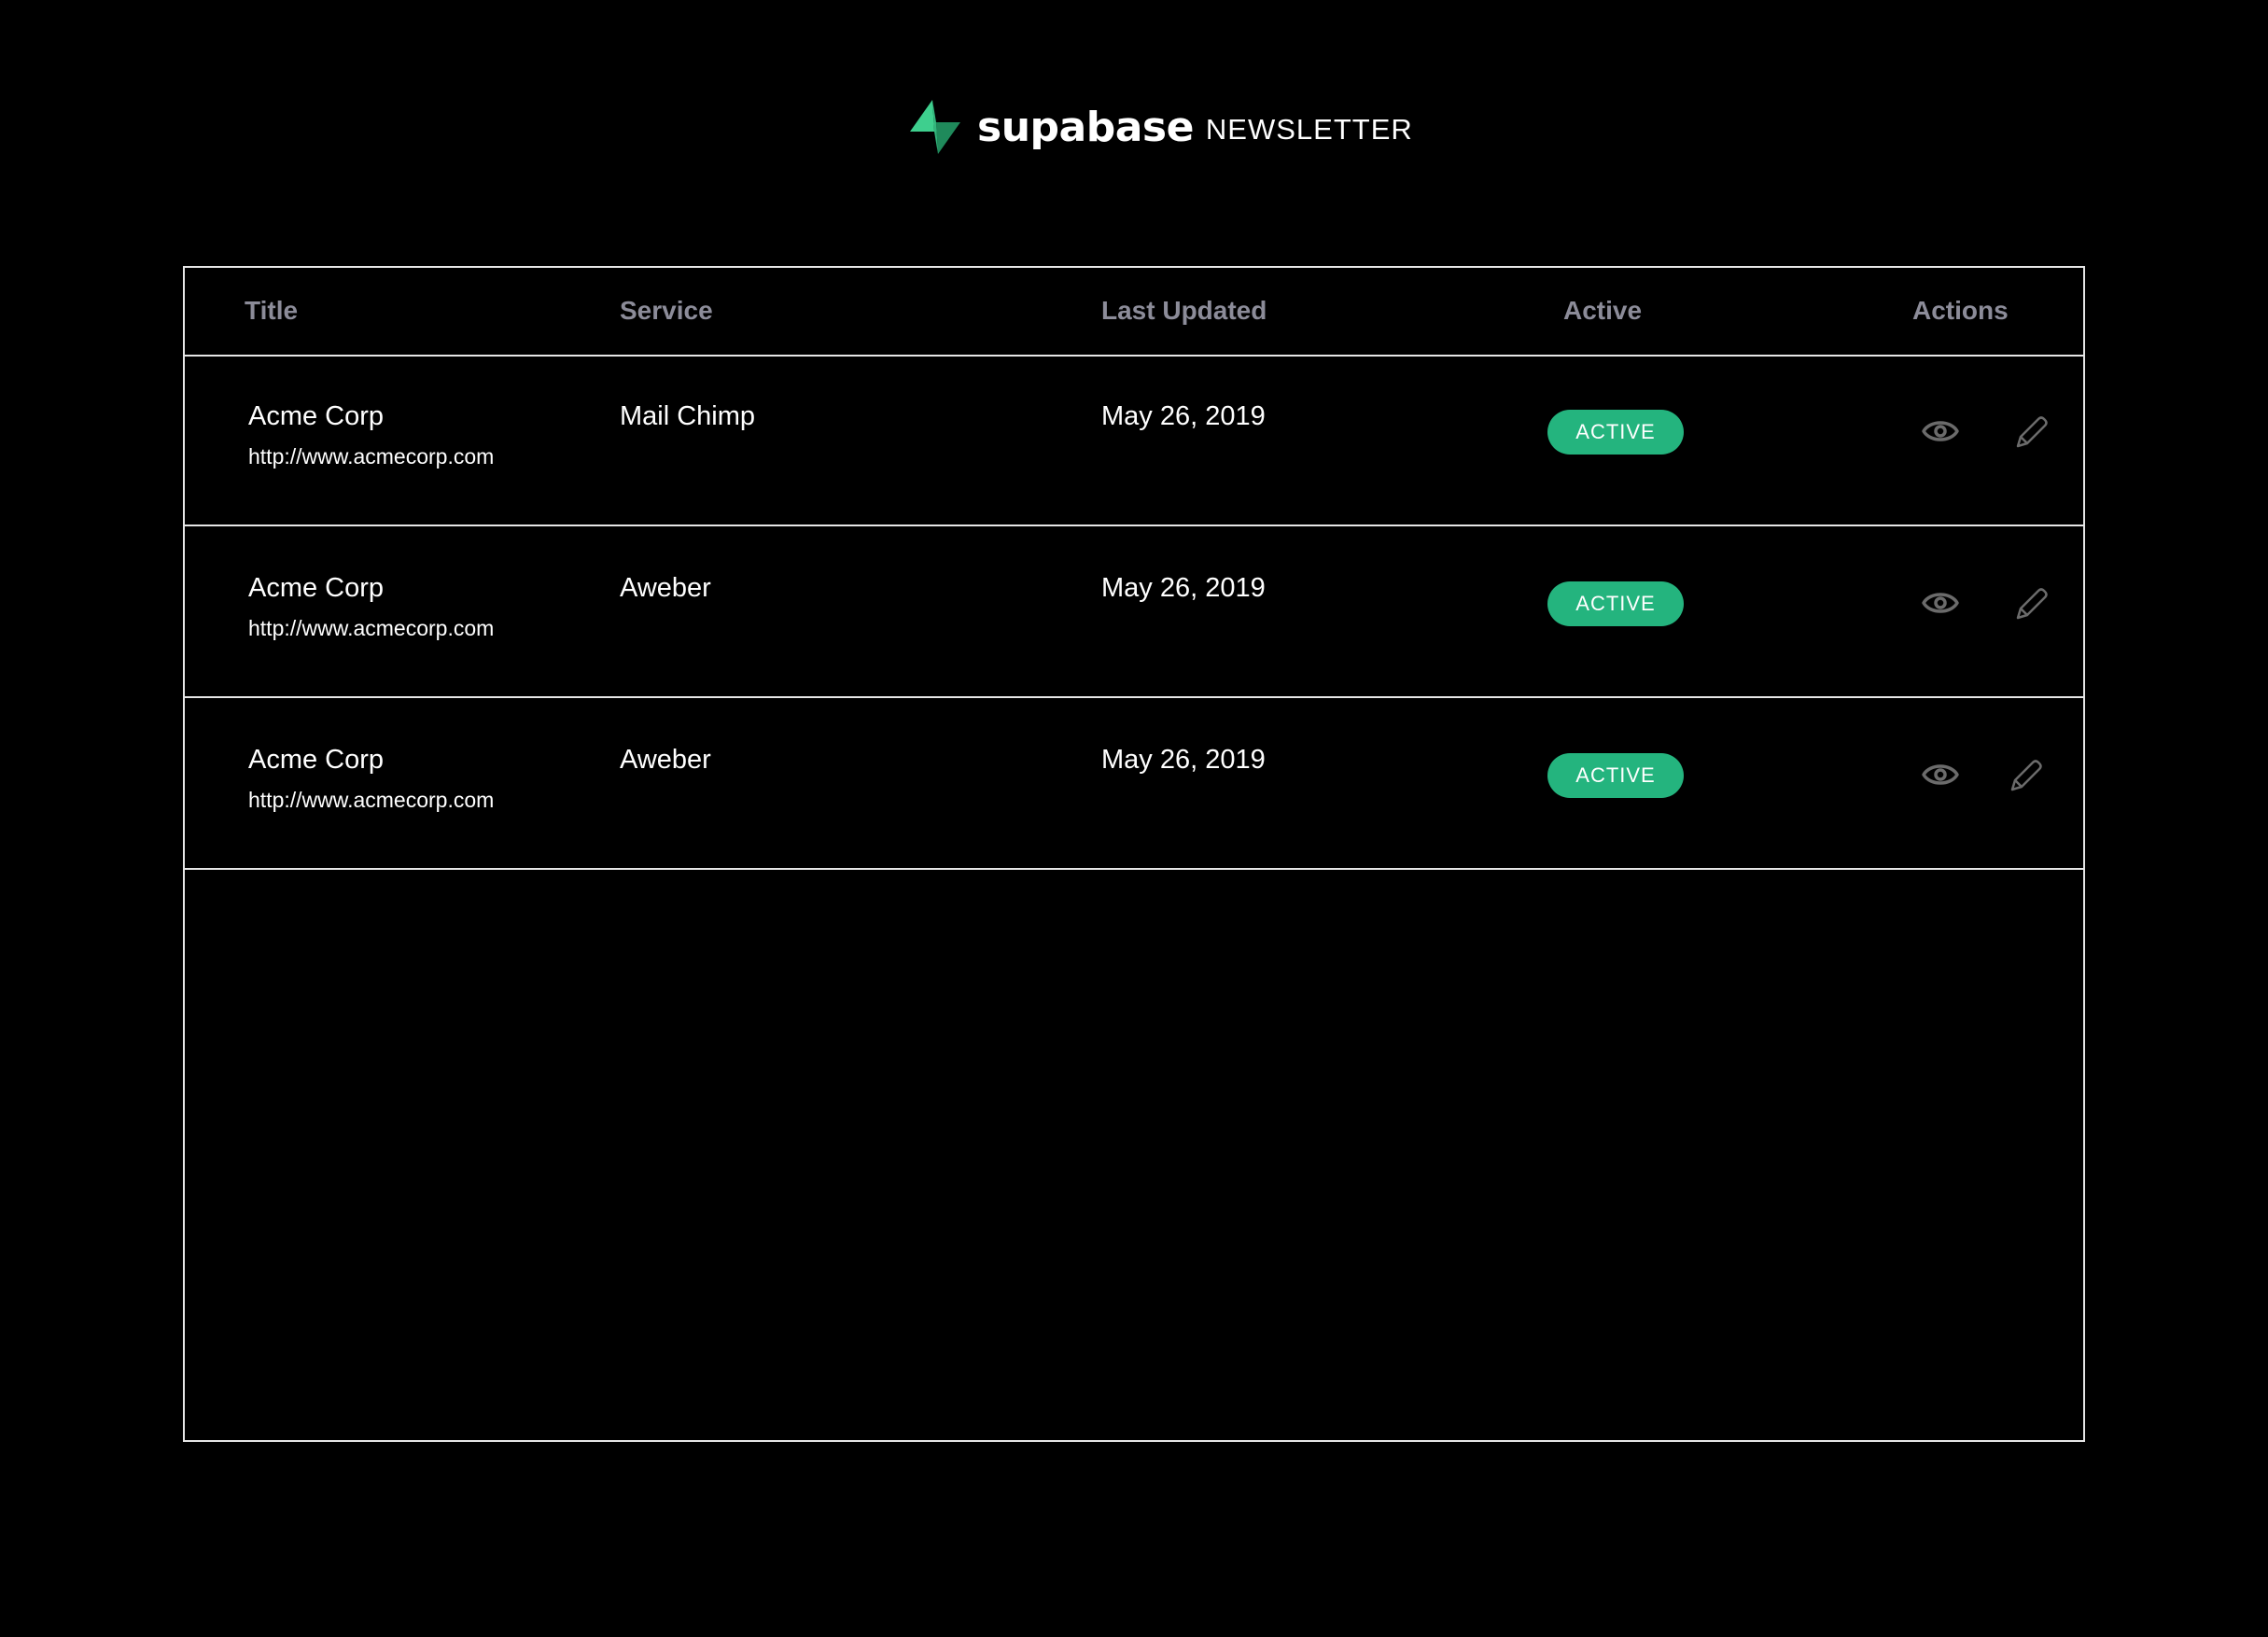 Image resolution: width=2268 pixels, height=1637 pixels. What do you see at coordinates (935, 127) in the screenshot?
I see `supabase-bolt-icon` at bounding box center [935, 127].